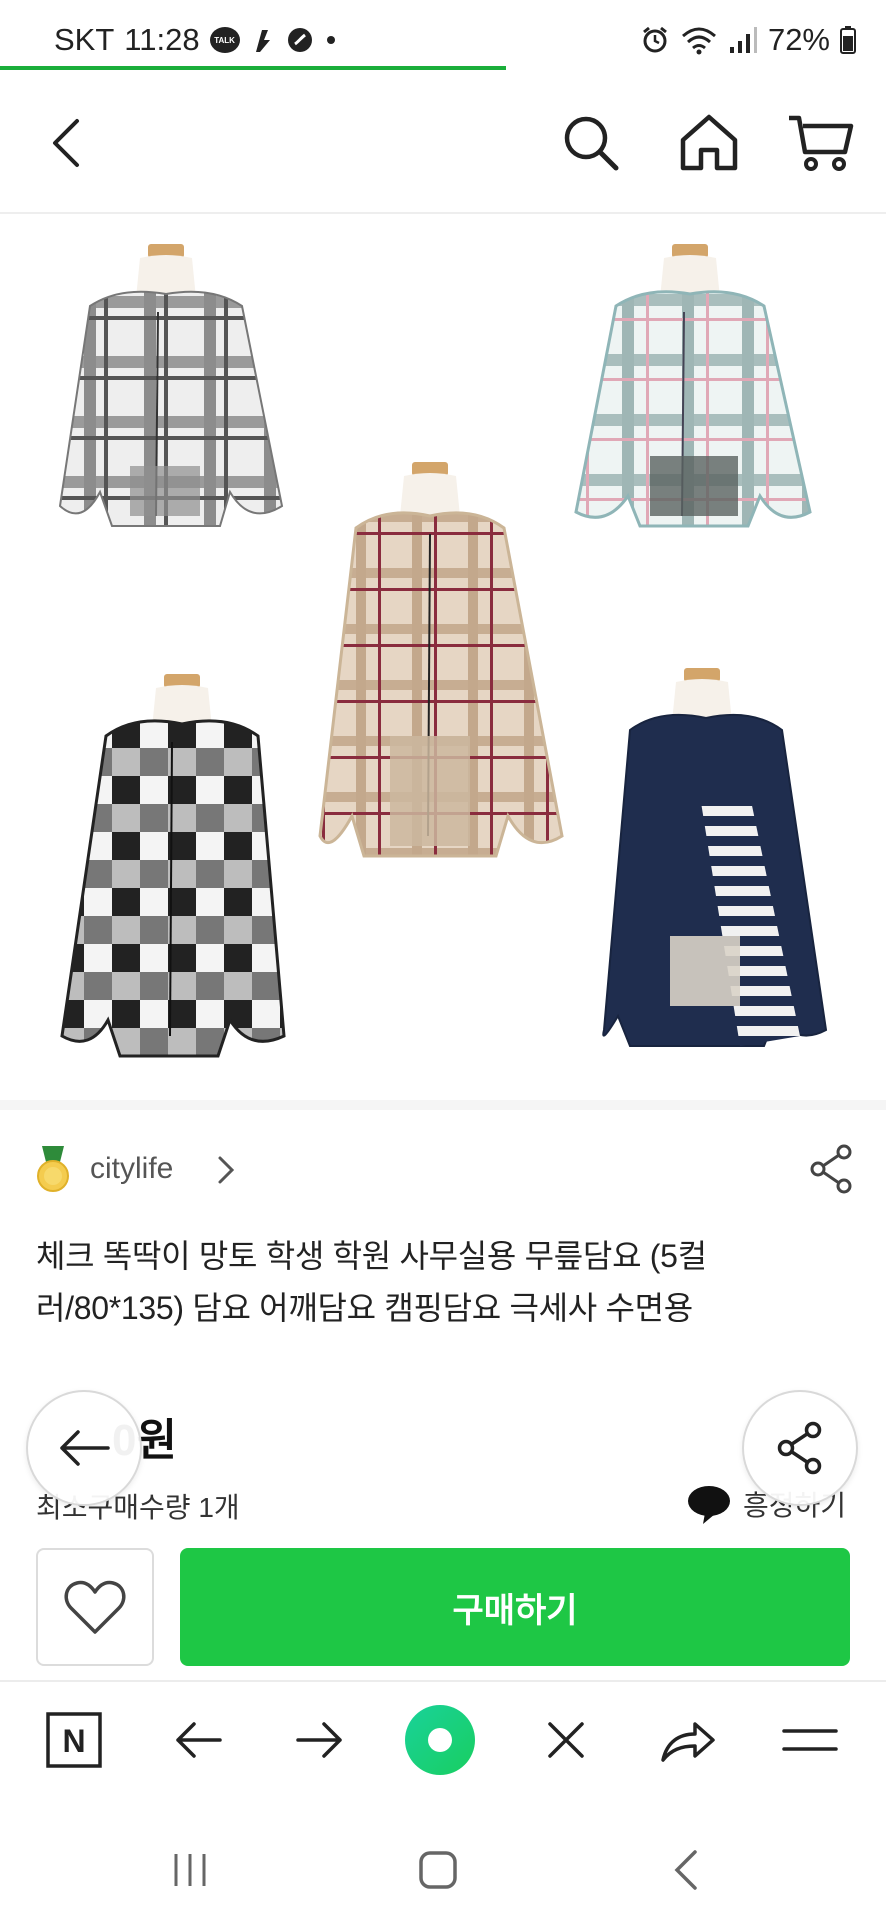  What do you see at coordinates (515, 1607) in the screenshot?
I see `buy-button: 구매하기` at bounding box center [515, 1607].